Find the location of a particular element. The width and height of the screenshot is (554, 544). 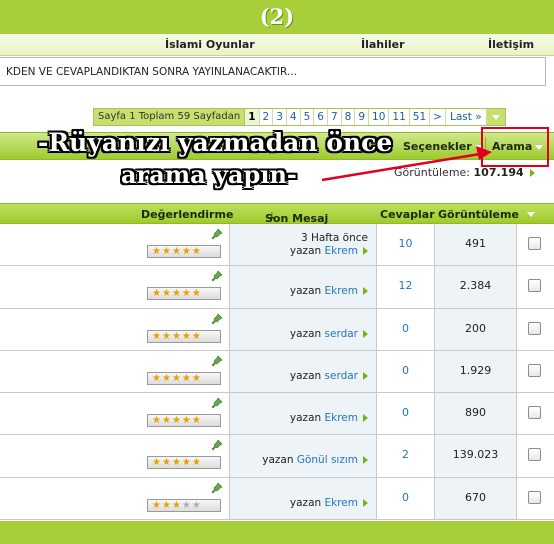

annotation-line2: arama yapın- is located at coordinates (209, 174).